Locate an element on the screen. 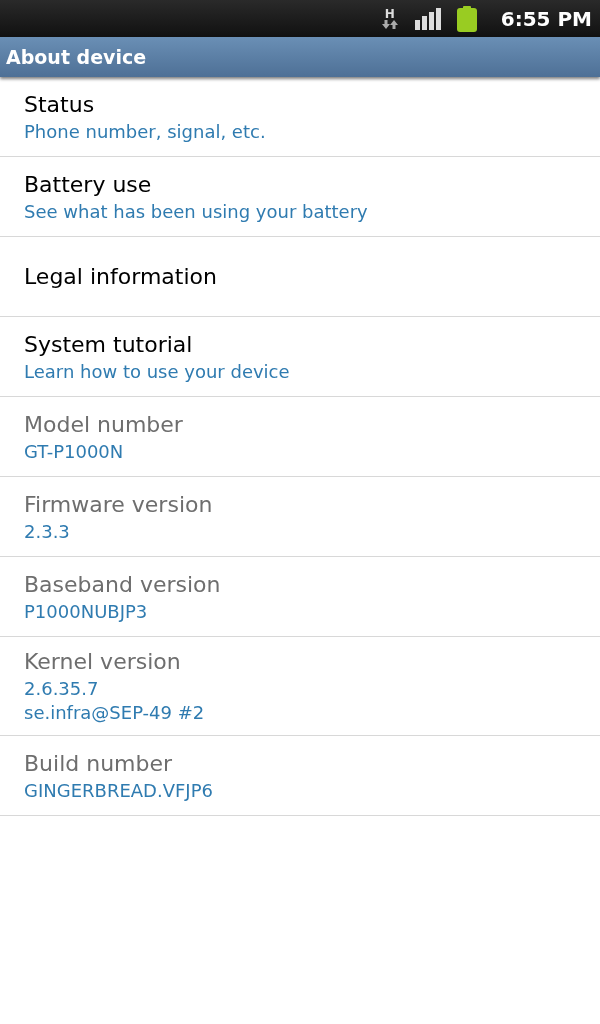 Image resolution: width=600 pixels, height=1024 pixels. item-summary: Learn how to use your device is located at coordinates (157, 371).